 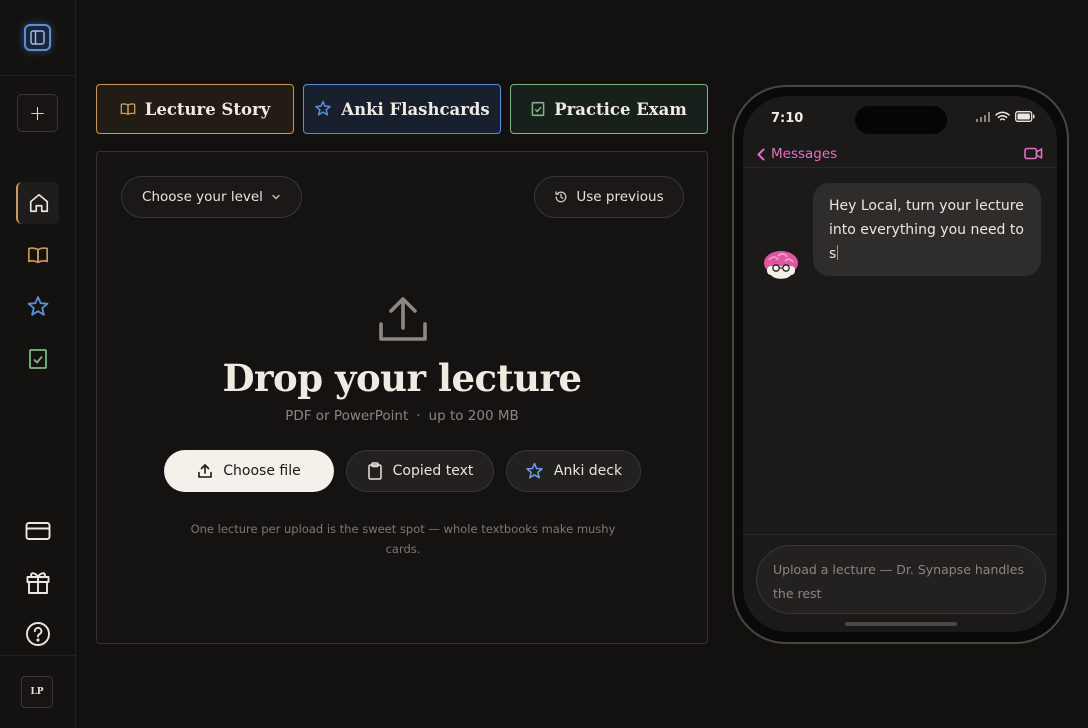 I want to click on help-icon, so click(x=37, y=634).